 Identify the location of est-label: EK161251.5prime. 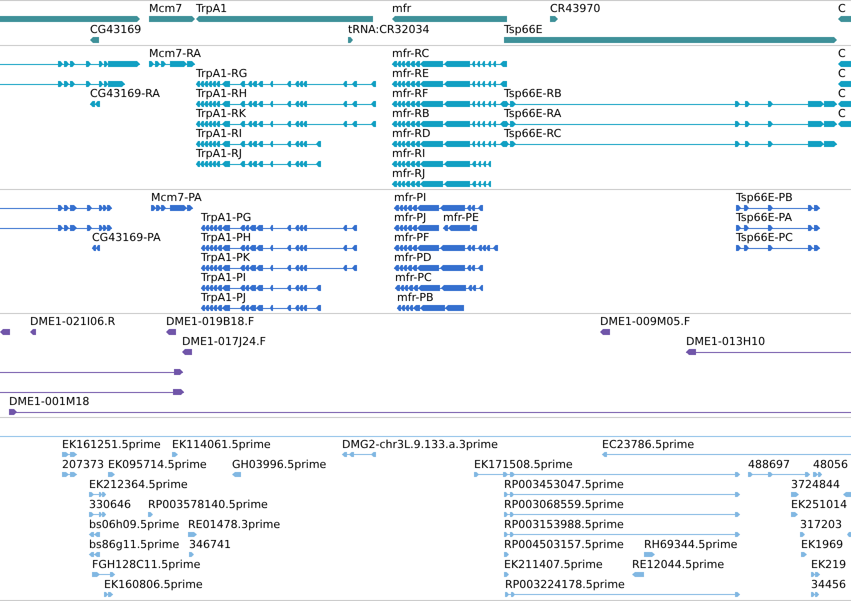
(111, 445).